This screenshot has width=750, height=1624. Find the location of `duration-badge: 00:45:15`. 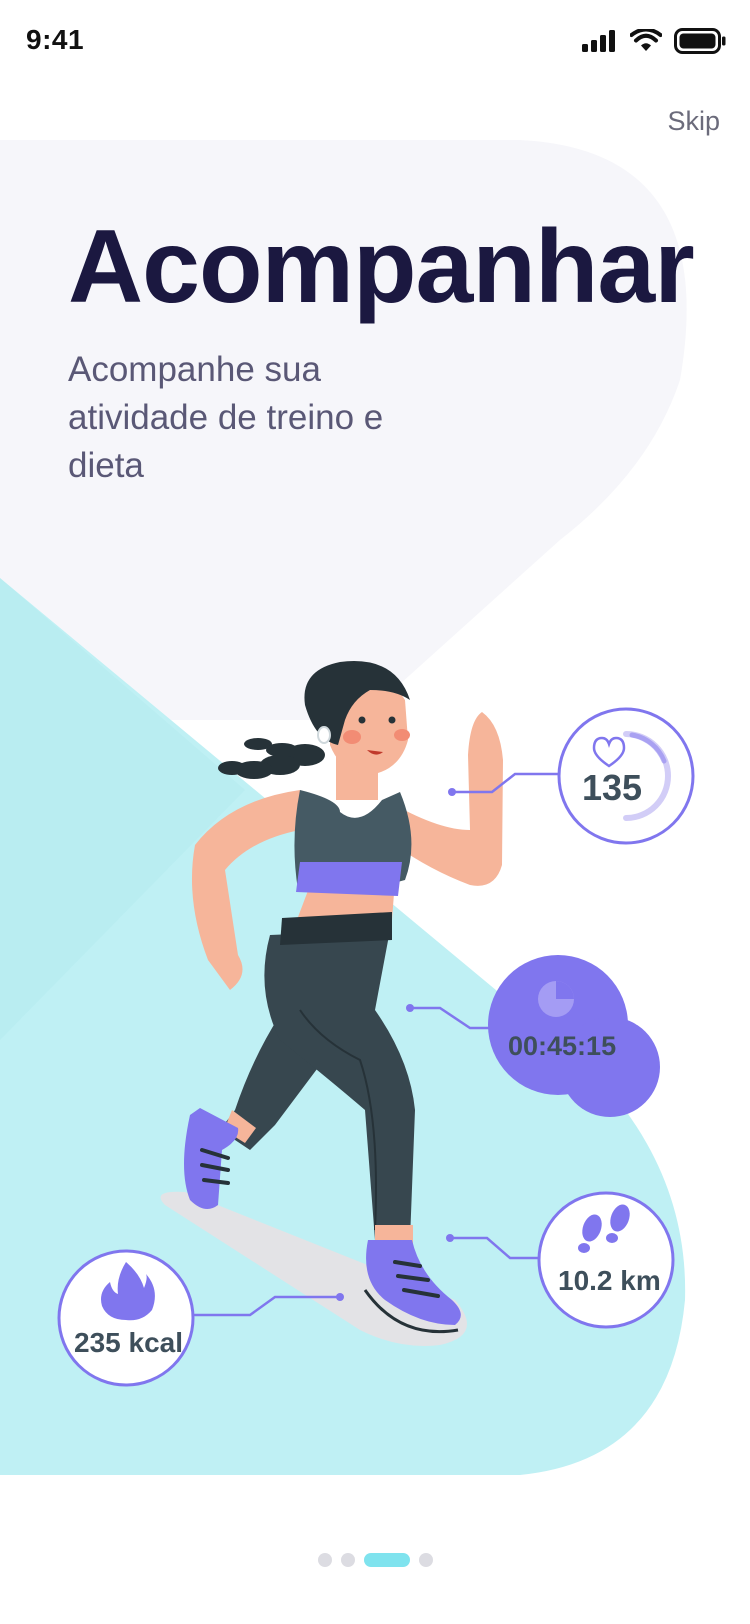

duration-badge: 00:45:15 is located at coordinates (574, 1036).